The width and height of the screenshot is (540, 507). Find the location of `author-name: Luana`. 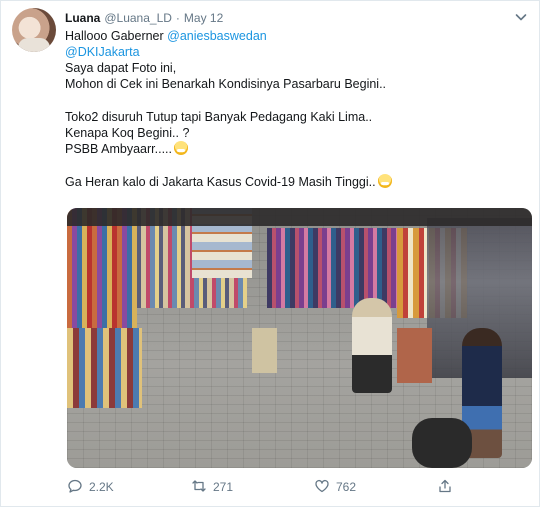

author-name: Luana is located at coordinates (82, 18).